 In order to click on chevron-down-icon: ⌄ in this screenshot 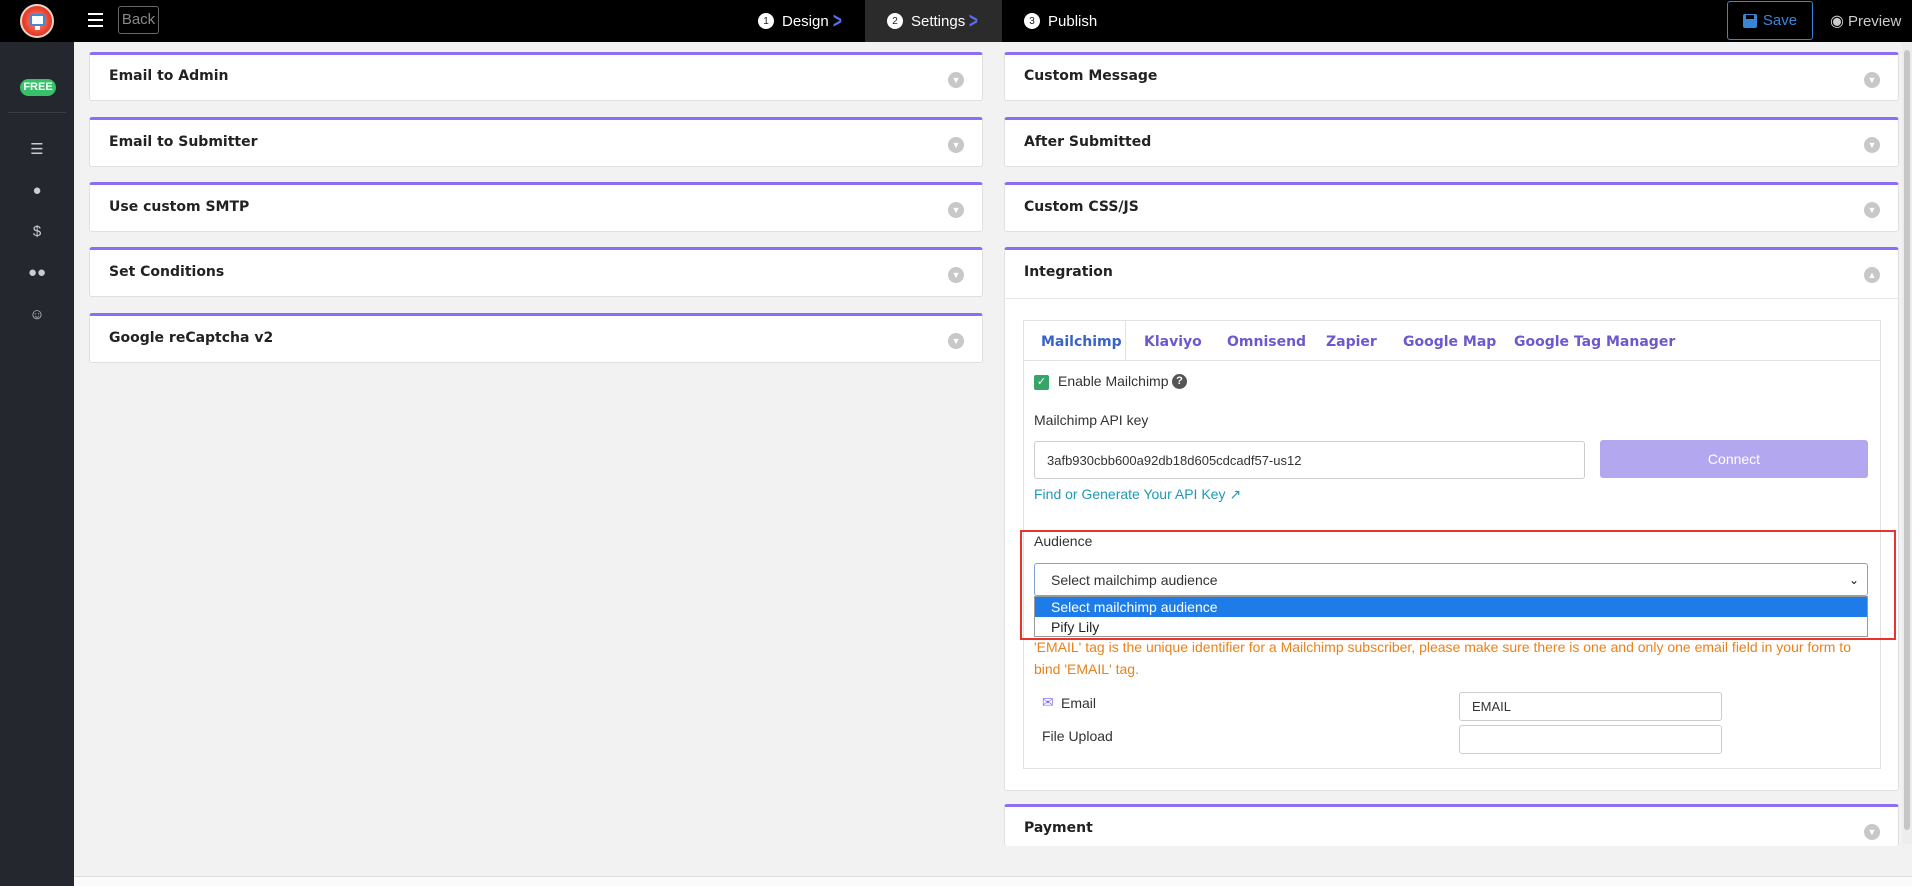, I will do `click(1853, 580)`.